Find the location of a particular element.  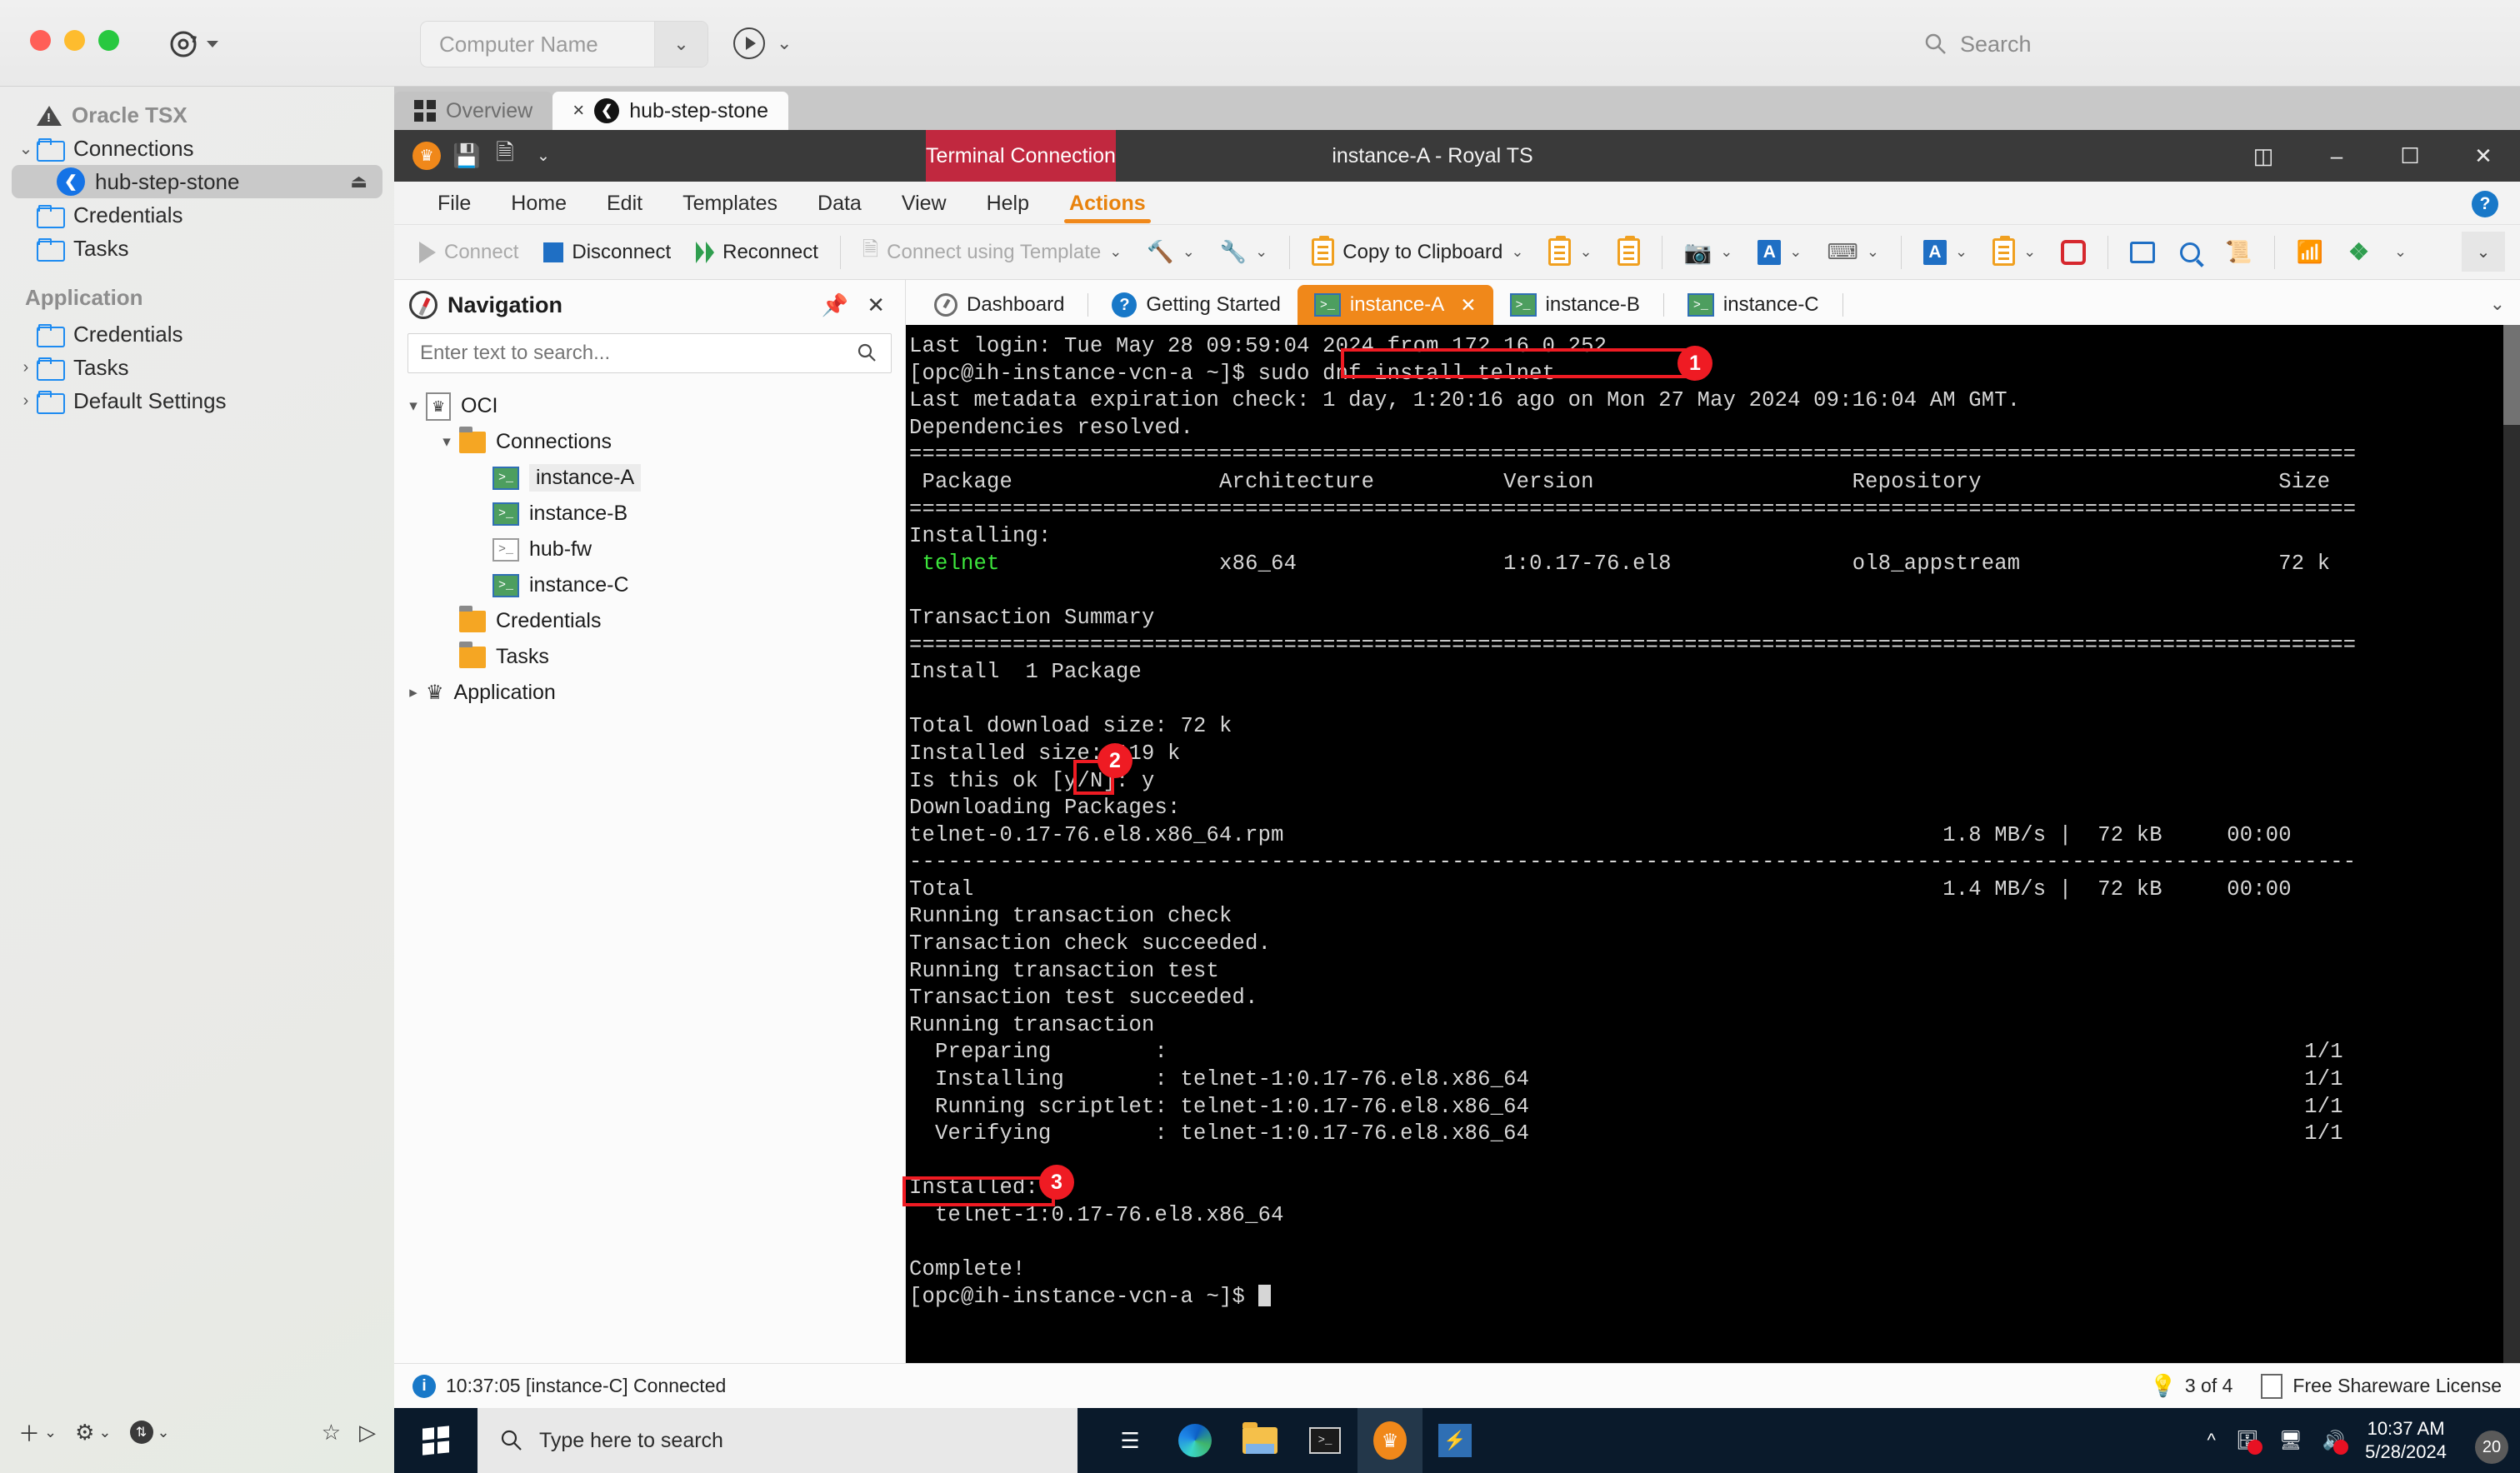

sidebar-app-item-tasks: › Tasks is located at coordinates (197, 368).